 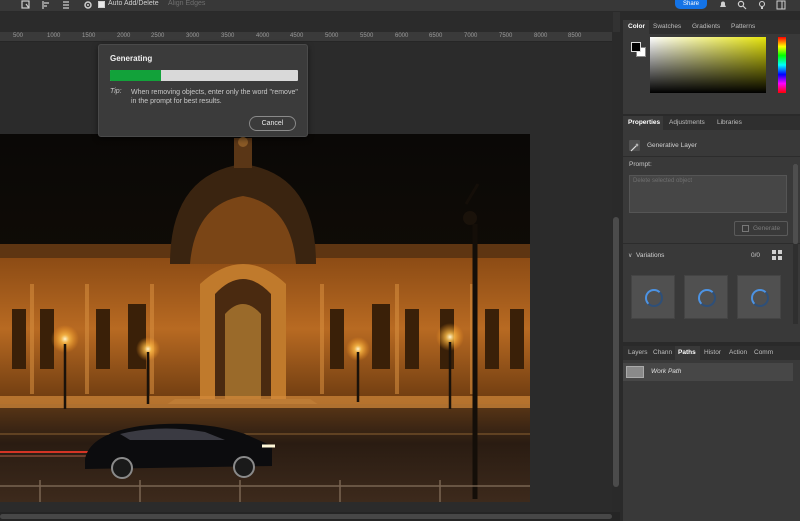 I want to click on ruler-label: 2500, so click(x=158, y=36).